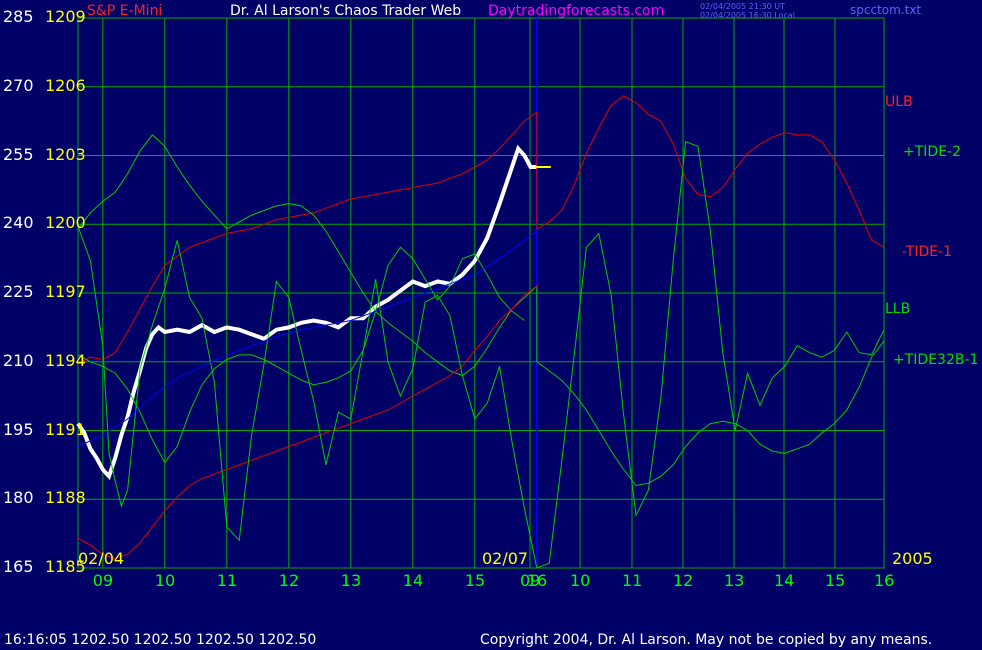 The height and width of the screenshot is (650, 982). I want to click on chart-title: Dr. Al Larson's Chaos Trader Web, so click(346, 11).